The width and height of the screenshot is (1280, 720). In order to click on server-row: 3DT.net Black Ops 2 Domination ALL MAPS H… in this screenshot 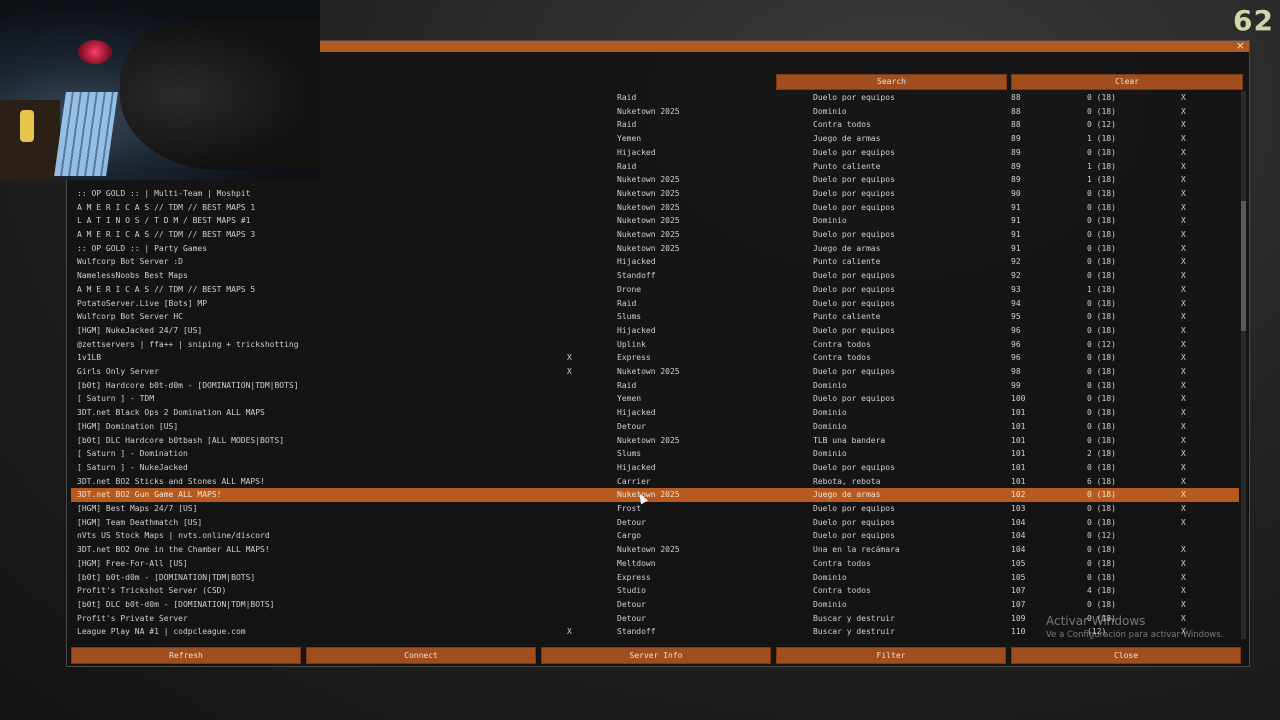, I will do `click(655, 413)`.